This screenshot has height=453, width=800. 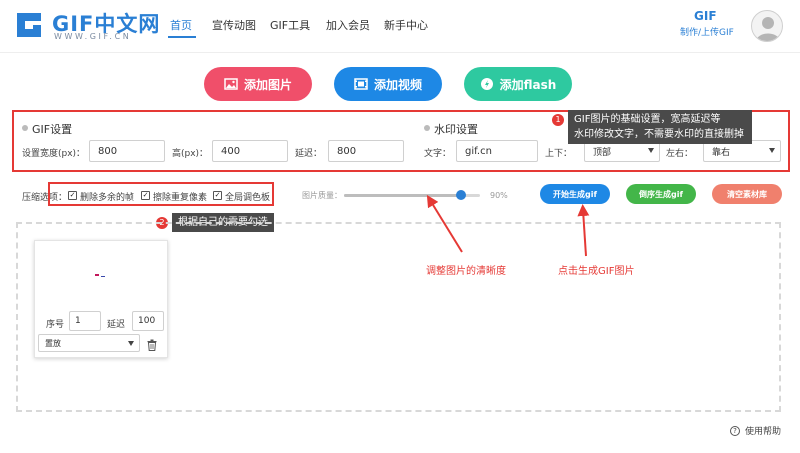 What do you see at coordinates (596, 271) in the screenshot?
I see `generate-annotation: 点击生成GIF图片` at bounding box center [596, 271].